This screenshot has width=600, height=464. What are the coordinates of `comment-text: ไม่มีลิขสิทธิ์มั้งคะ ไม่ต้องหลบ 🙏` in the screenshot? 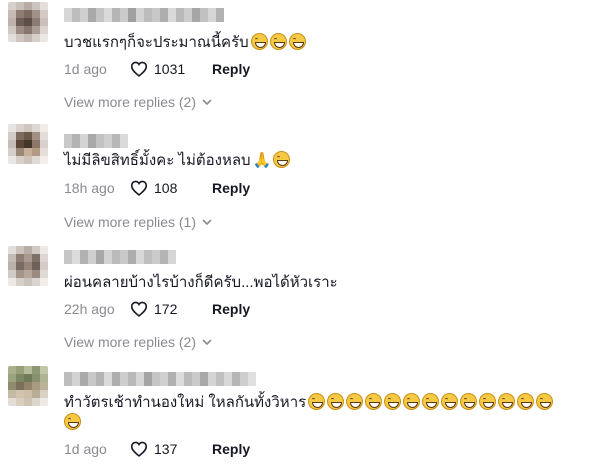 It's located at (177, 161).